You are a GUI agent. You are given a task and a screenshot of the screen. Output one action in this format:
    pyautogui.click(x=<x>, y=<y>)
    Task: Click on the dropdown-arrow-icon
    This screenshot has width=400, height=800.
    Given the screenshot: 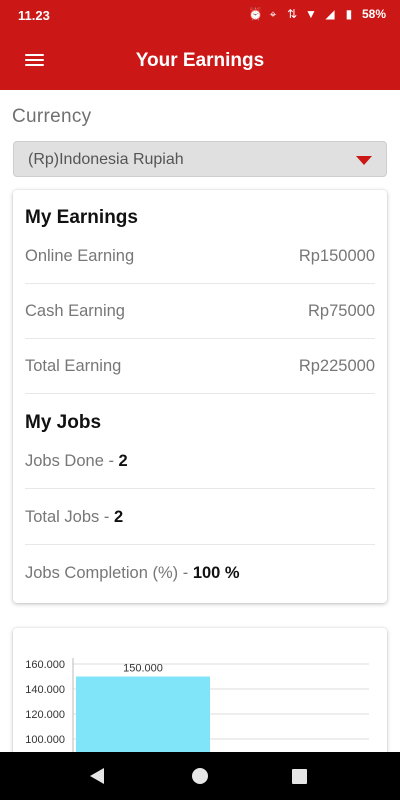 What is the action you would take?
    pyautogui.click(x=364, y=160)
    